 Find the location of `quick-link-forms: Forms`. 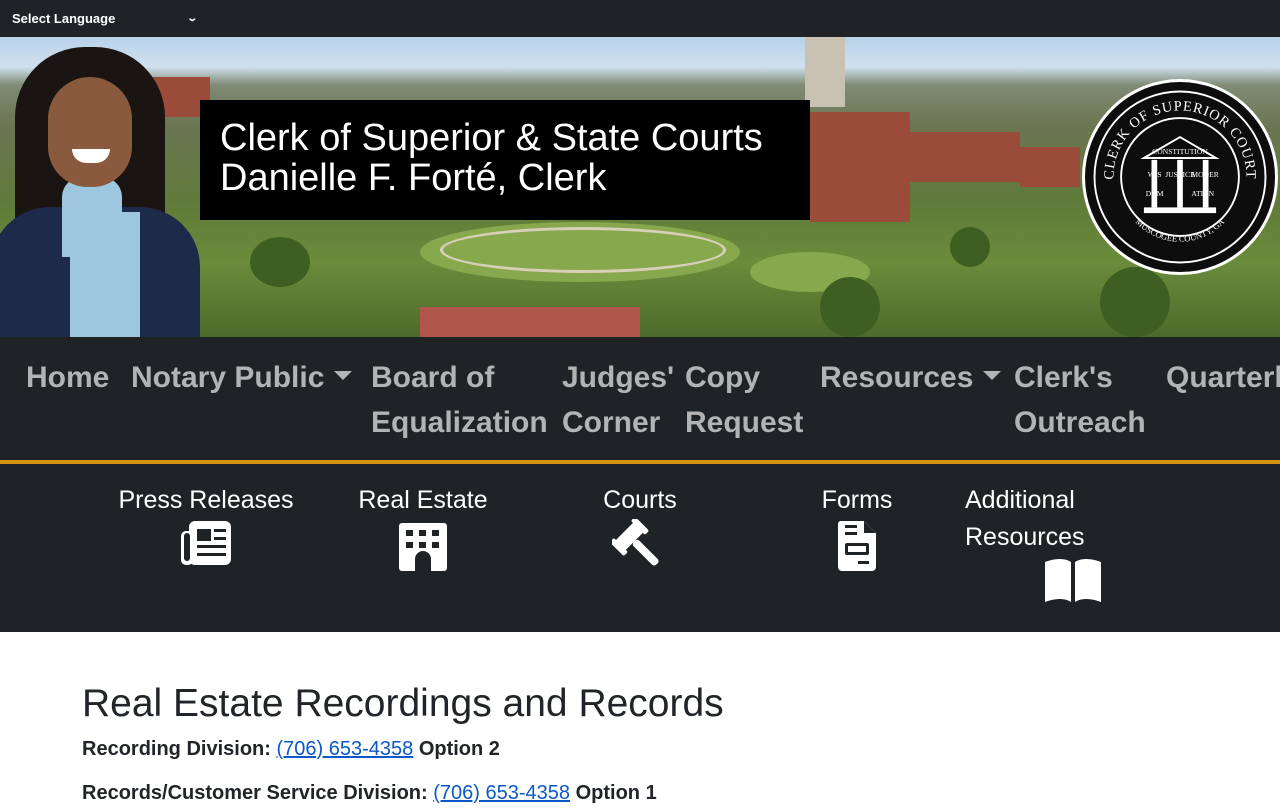

quick-link-forms: Forms is located at coordinates (857, 527).